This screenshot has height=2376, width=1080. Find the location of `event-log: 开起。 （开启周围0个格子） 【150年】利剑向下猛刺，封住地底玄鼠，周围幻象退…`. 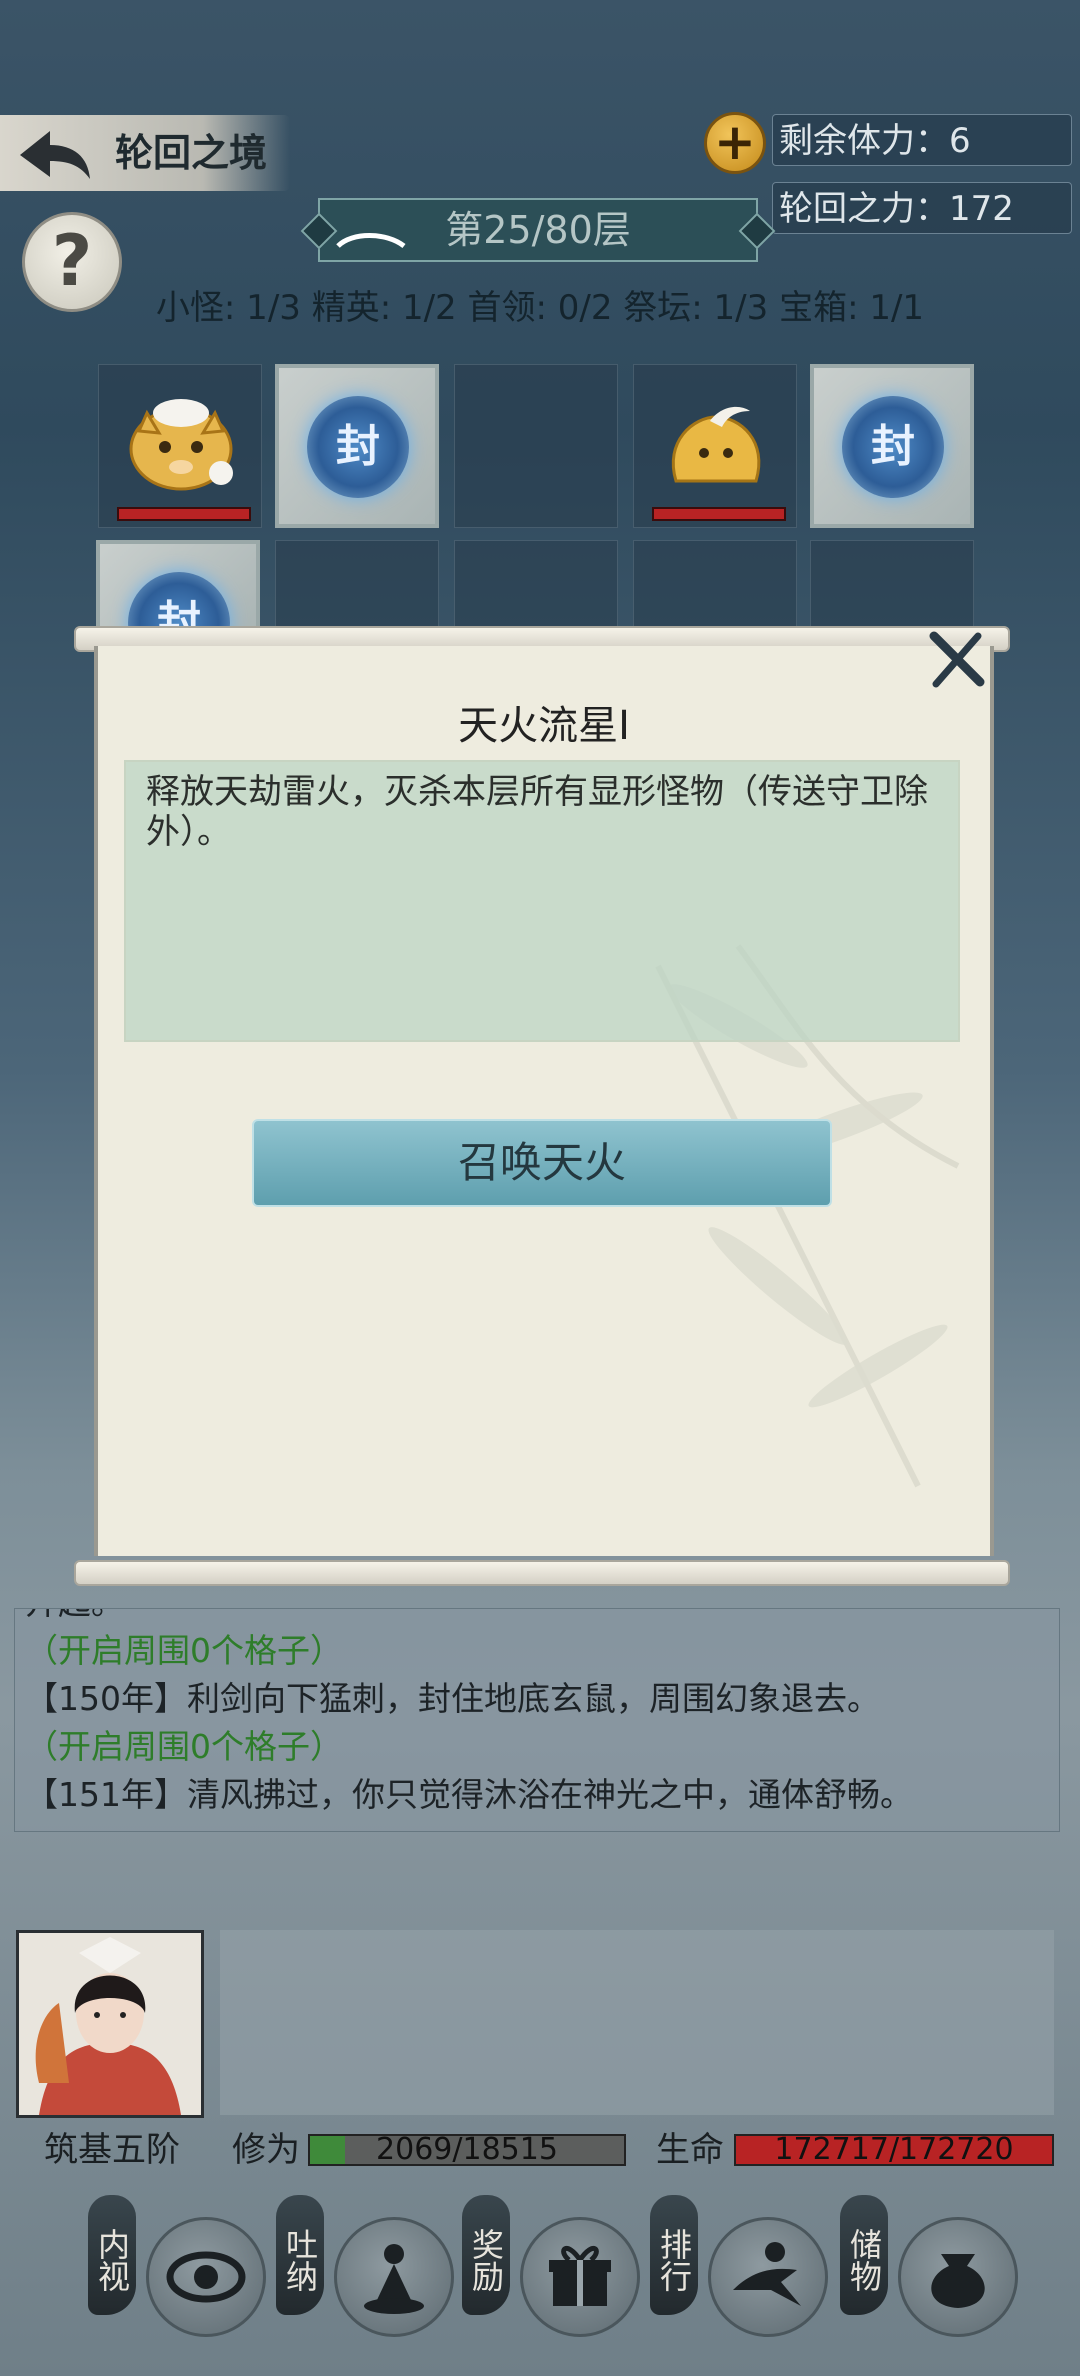

event-log: 开起。 （开启周围0个格子） 【150年】利剑向下猛刺，封住地底玄鼠，周围幻象退… is located at coordinates (537, 1720).